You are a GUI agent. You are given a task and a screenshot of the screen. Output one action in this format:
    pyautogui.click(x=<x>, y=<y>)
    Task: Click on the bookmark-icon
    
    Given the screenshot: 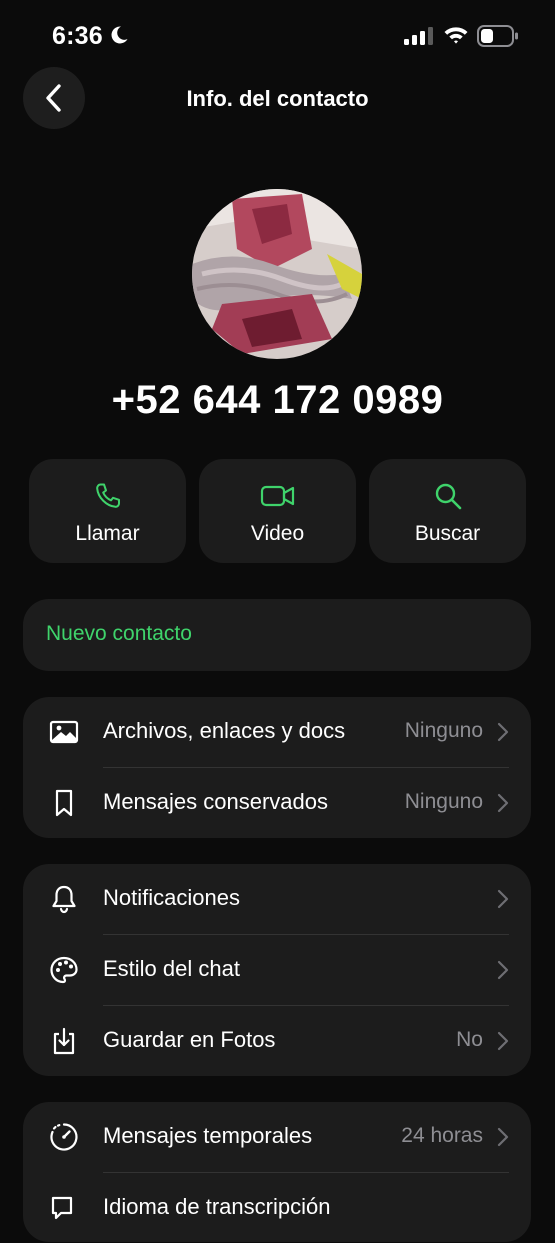 What is the action you would take?
    pyautogui.click(x=64, y=803)
    